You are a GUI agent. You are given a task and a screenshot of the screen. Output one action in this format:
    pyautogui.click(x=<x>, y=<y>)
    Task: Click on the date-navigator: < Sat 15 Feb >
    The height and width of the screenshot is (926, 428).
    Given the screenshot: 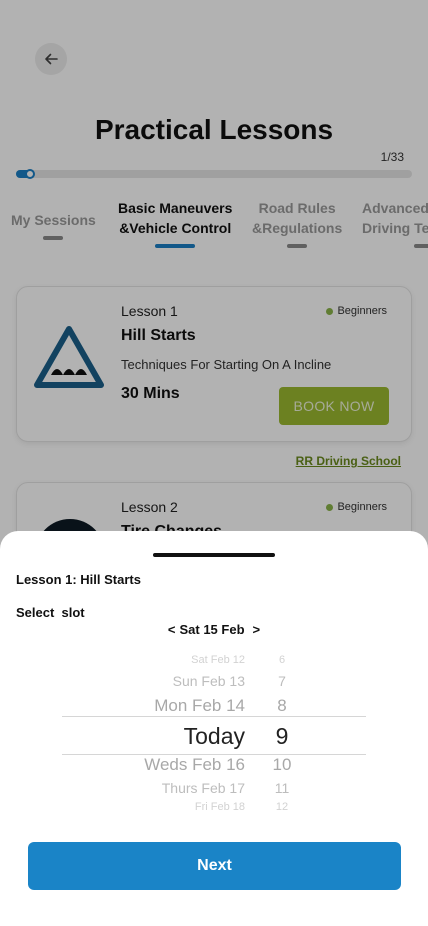 What is the action you would take?
    pyautogui.click(x=214, y=629)
    